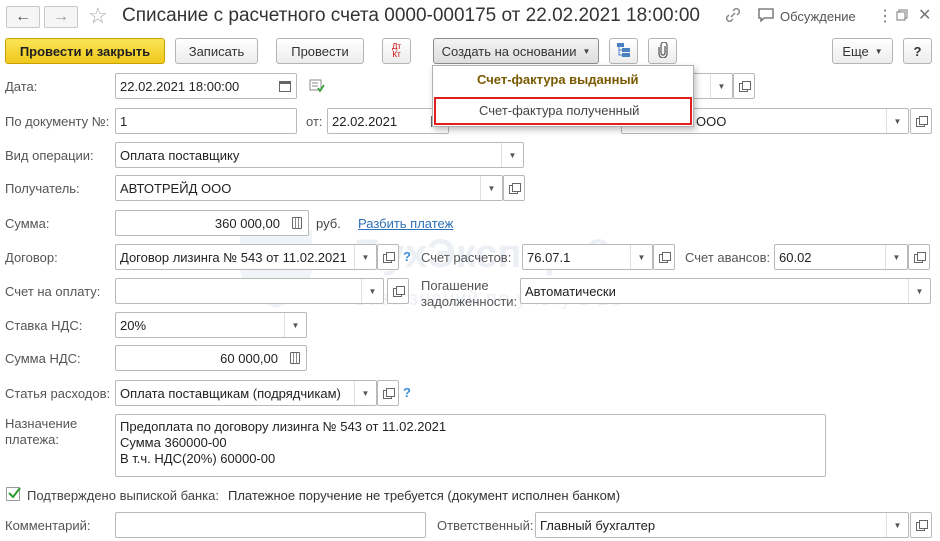 The width and height of the screenshot is (940, 541). Describe the element at coordinates (206, 121) in the screenshot. I see `doc-number-input: 1` at that location.